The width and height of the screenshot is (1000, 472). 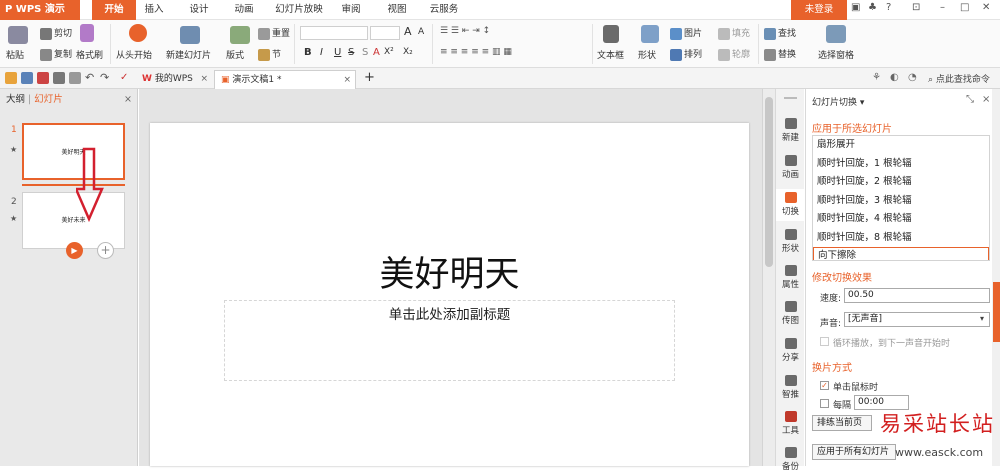 What do you see at coordinates (154, 10) in the screenshot?
I see `tab-insert: 插入` at bounding box center [154, 10].